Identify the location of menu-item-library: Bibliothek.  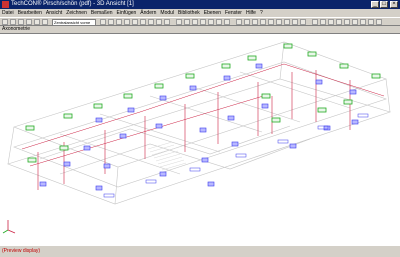
(189, 13).